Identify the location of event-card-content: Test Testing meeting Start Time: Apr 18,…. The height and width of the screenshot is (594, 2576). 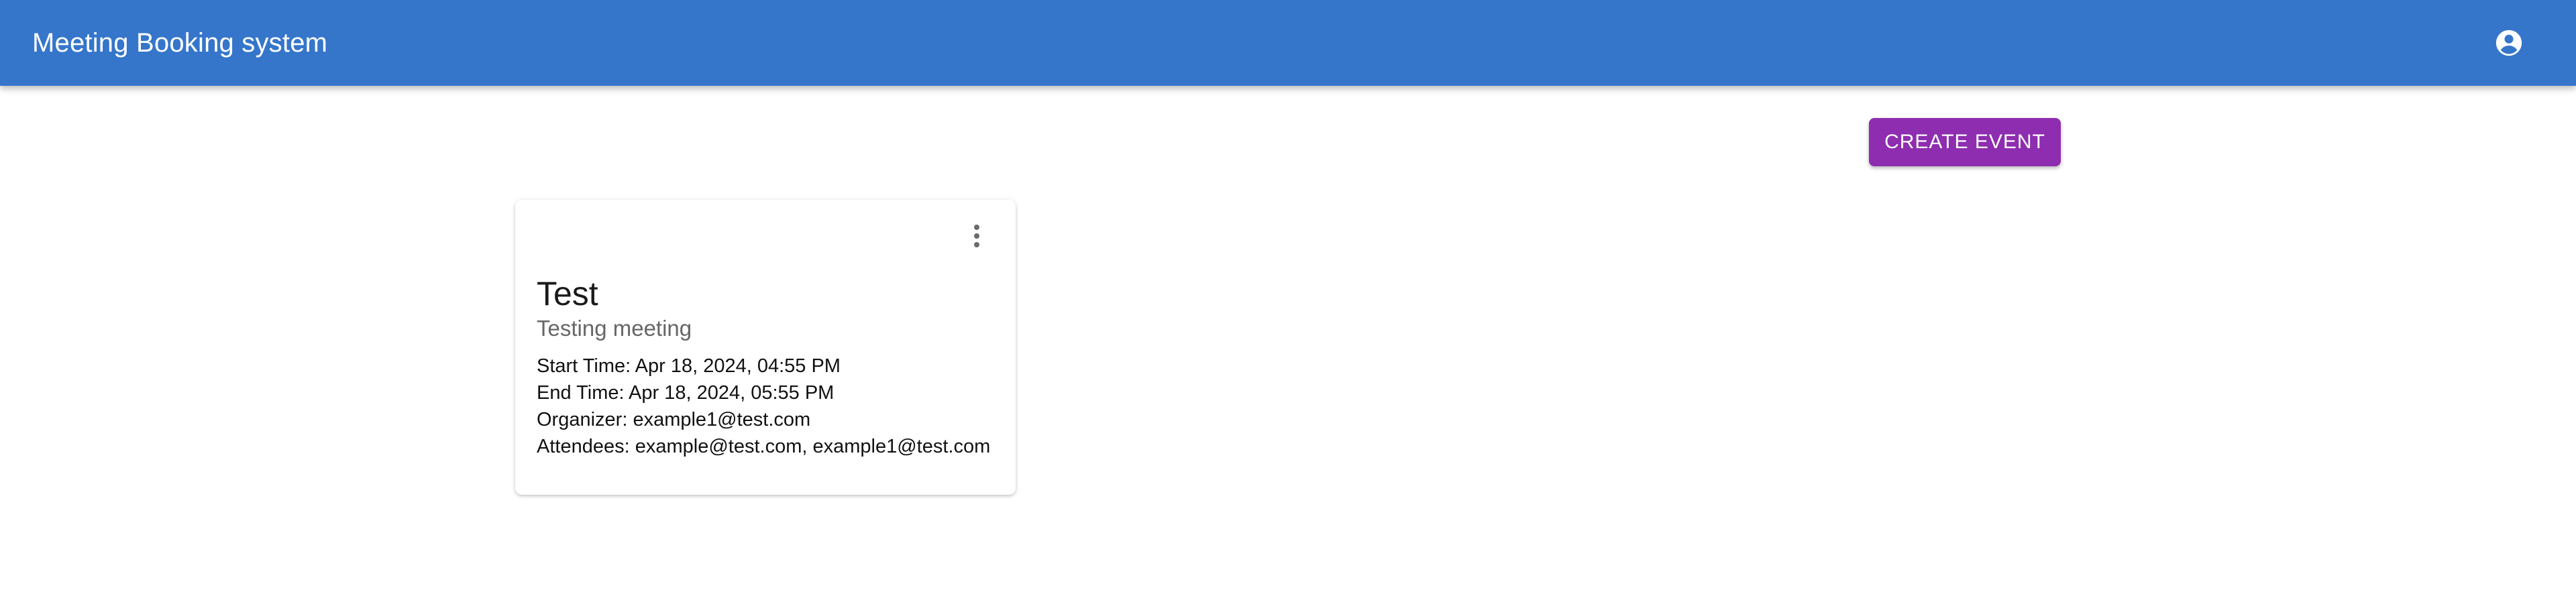
(765, 367).